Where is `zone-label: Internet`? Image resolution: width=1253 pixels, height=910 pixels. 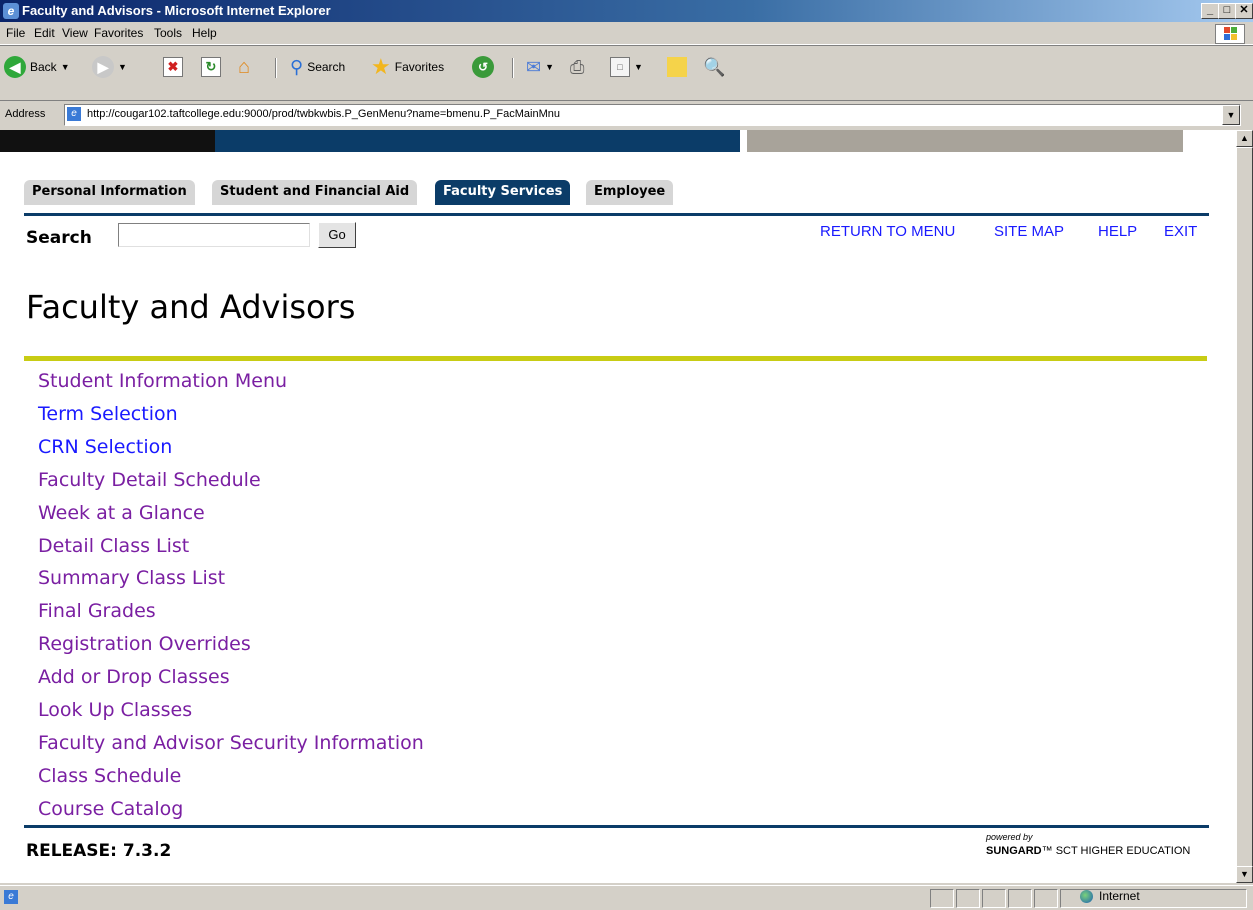 zone-label: Internet is located at coordinates (1119, 896).